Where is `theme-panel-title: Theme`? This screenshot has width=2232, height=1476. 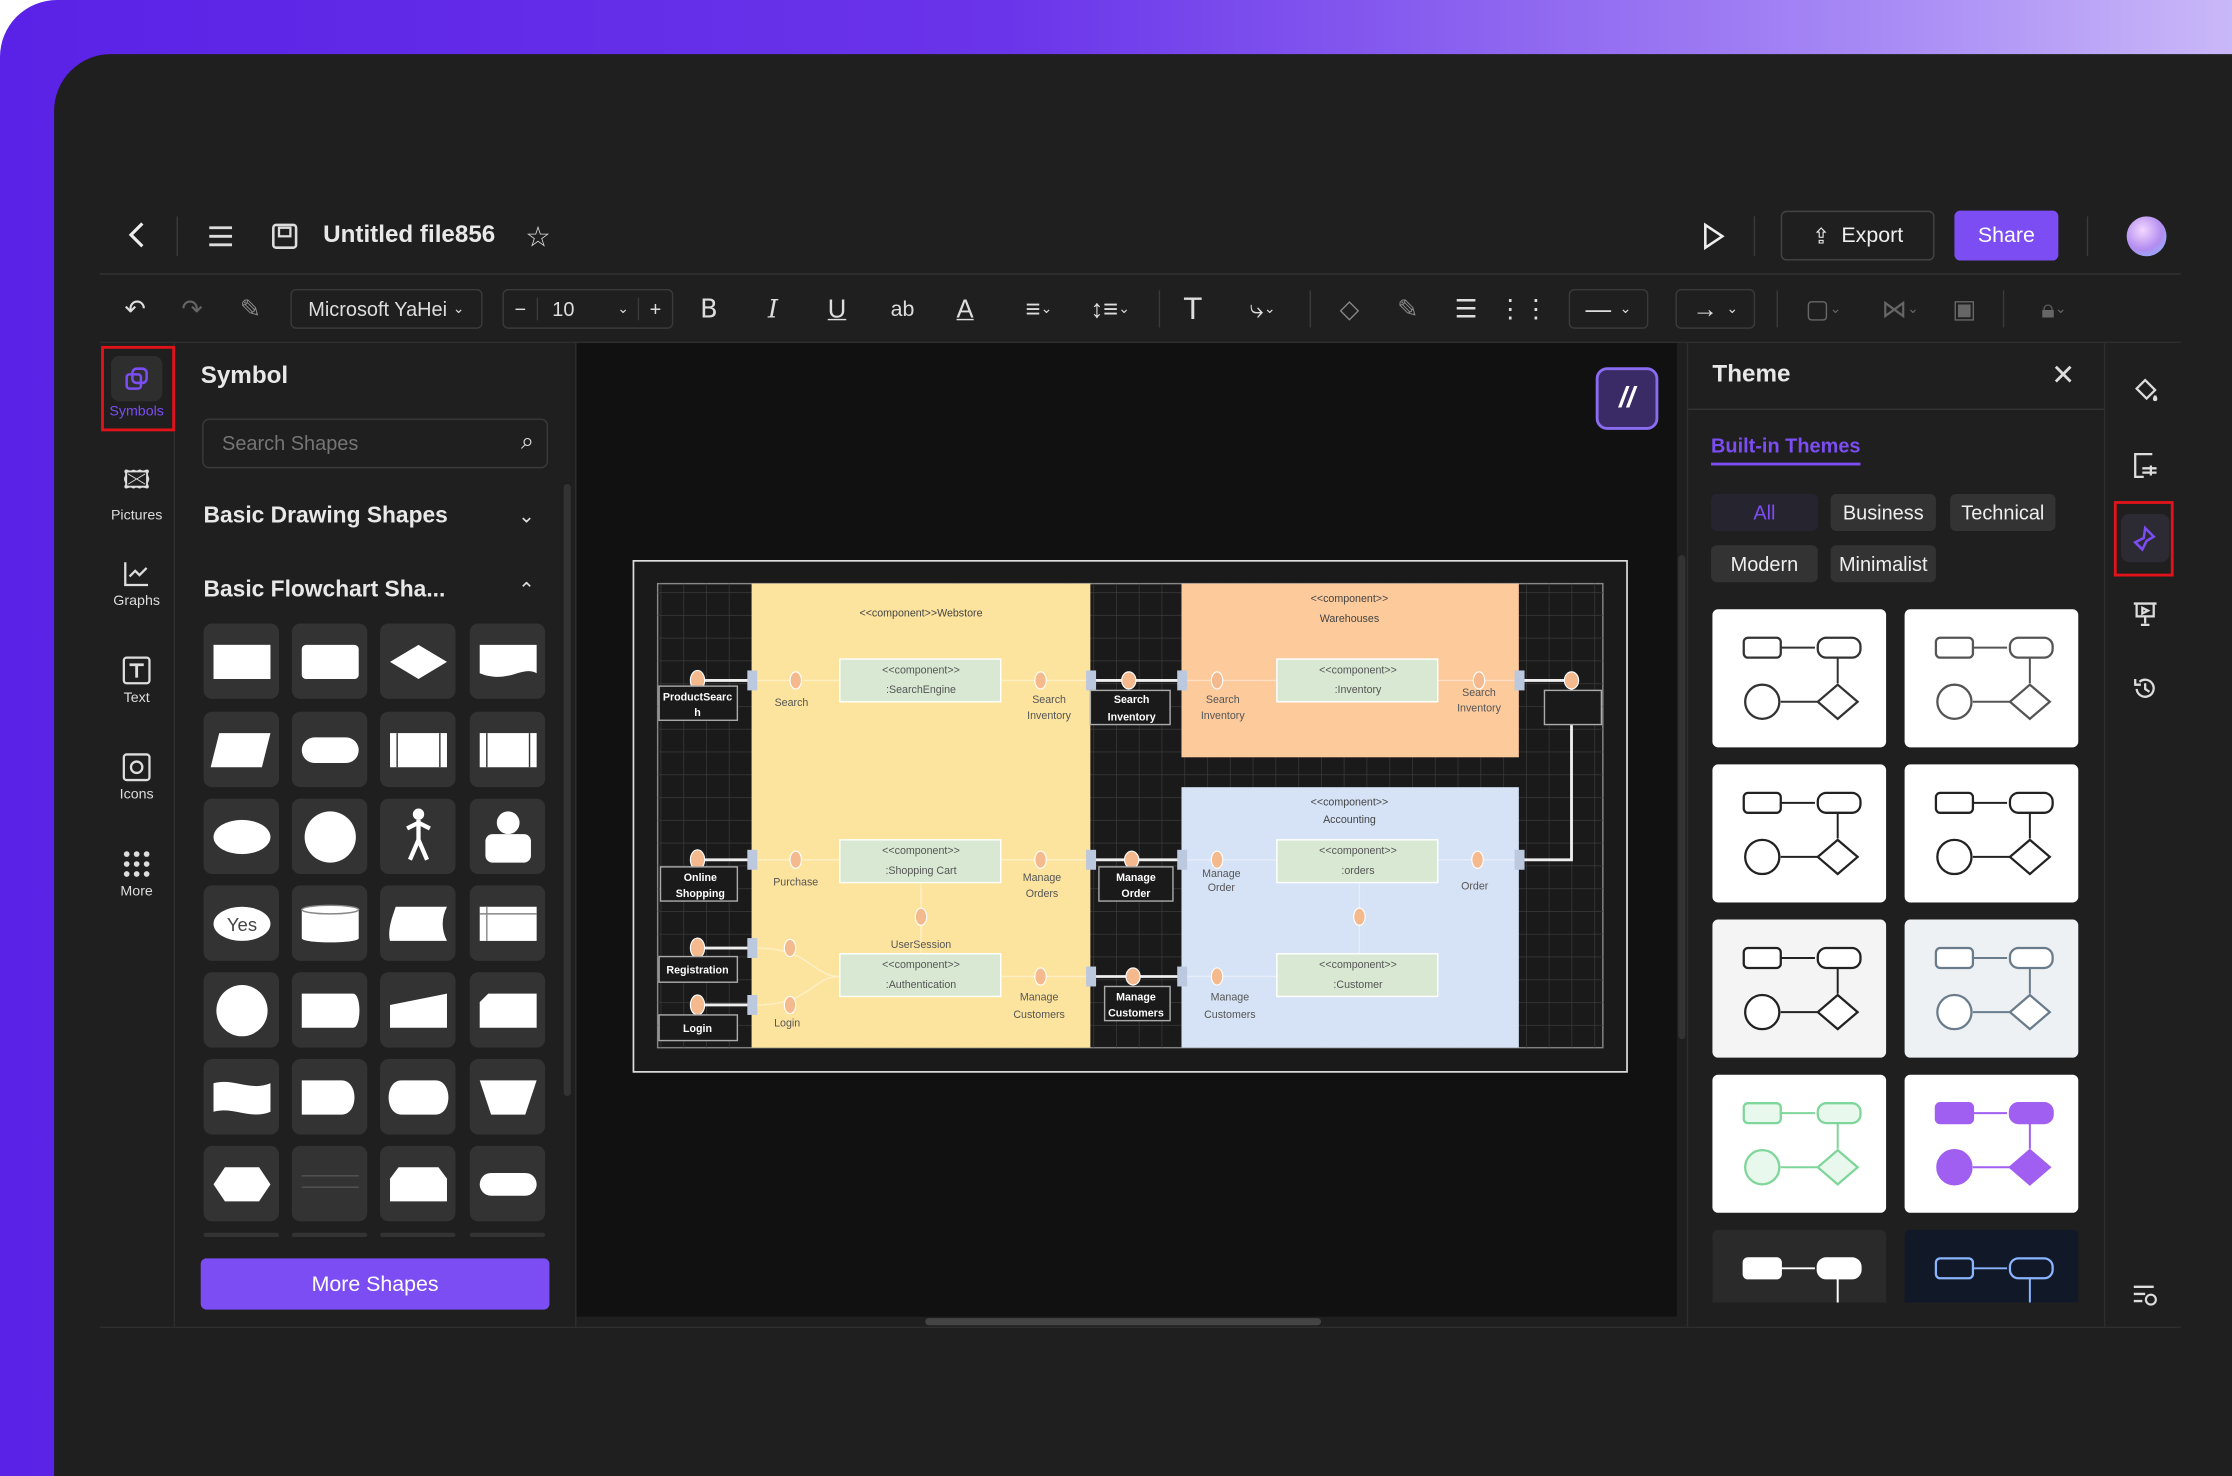 theme-panel-title: Theme is located at coordinates (1751, 374).